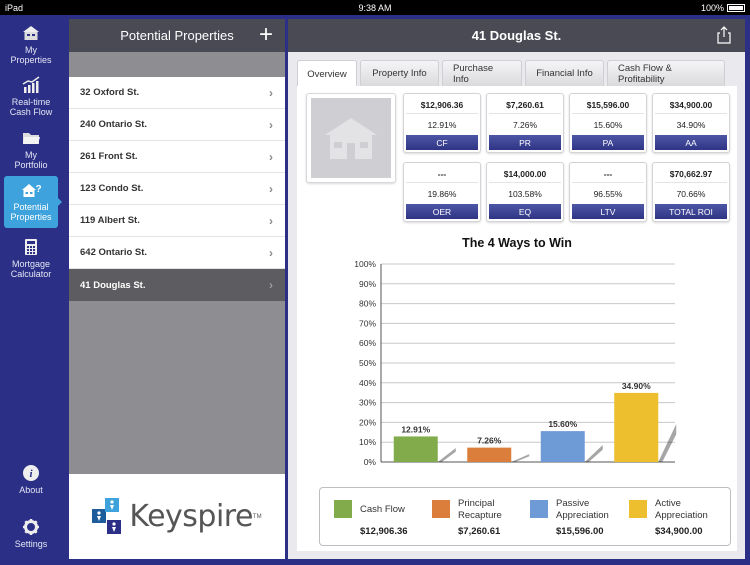  I want to click on data-label: 12.91%, so click(415, 429).